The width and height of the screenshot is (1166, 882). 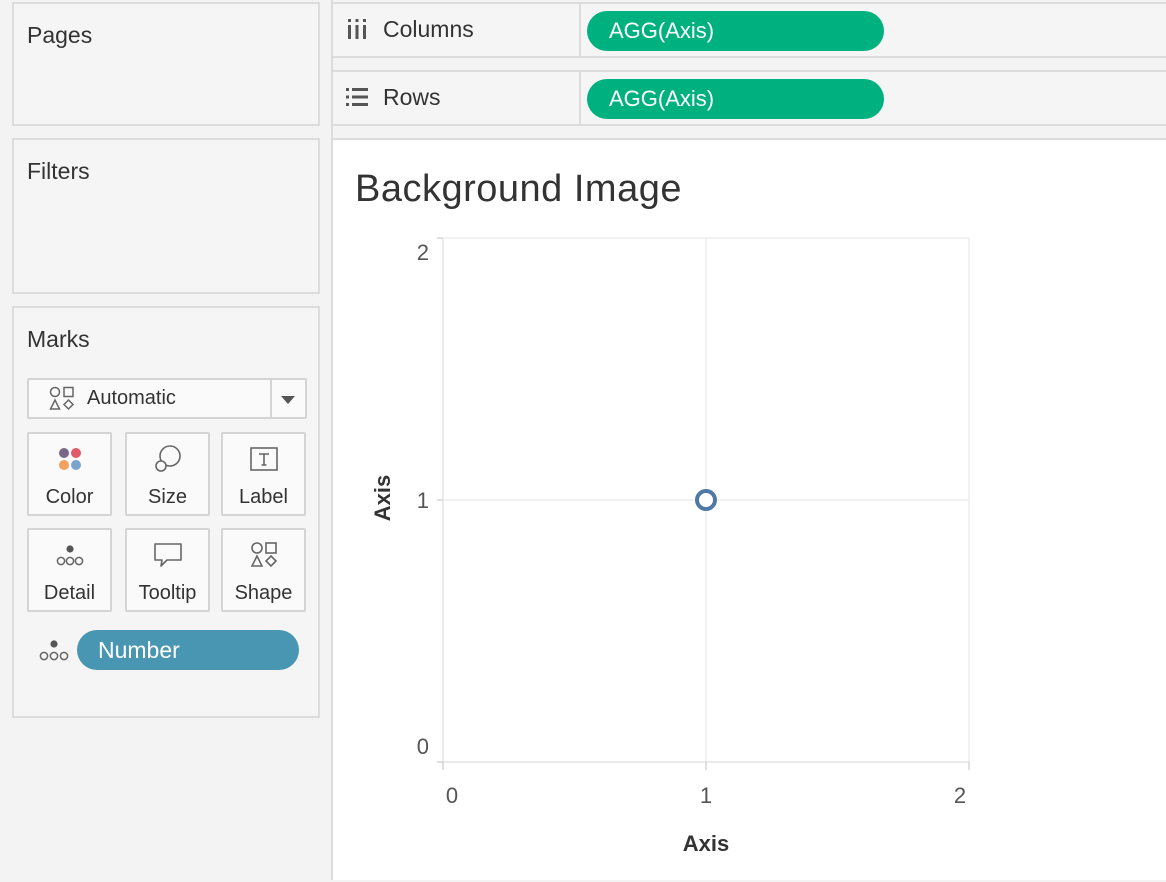 I want to click on number-field-pill: Number, so click(x=188, y=650).